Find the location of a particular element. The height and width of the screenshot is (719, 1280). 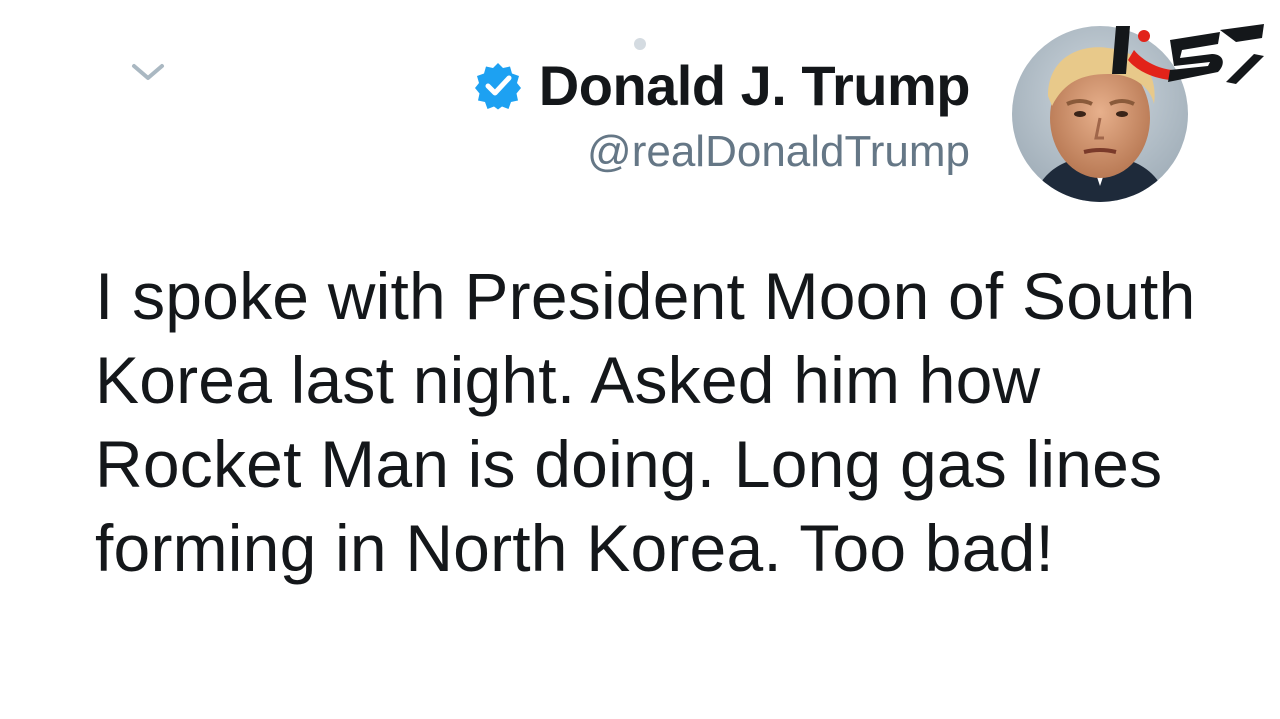

tweet-author: Donald J. Trump @realDonaldTrump is located at coordinates (722, 115).